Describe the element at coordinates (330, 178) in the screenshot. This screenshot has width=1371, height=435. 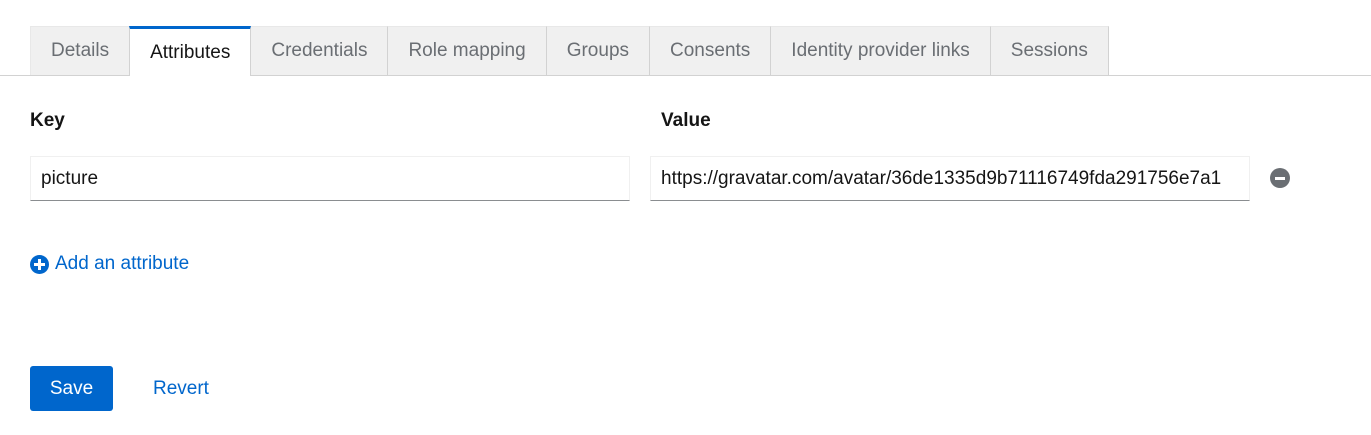
I see `attribute-key-input` at that location.